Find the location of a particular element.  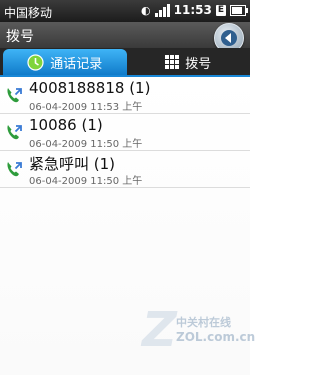

tab-dialpad: 拨号 is located at coordinates (189, 62).